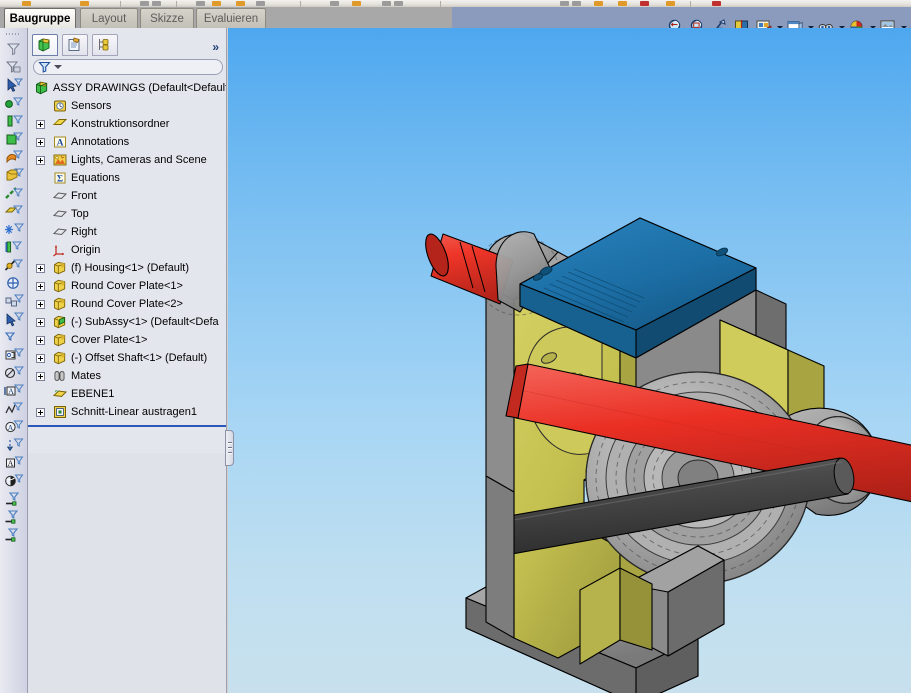 The image size is (911, 693). I want to click on tree-item-offset-shaft: (-) Offset Shaft<1> (Default), so click(127, 358).